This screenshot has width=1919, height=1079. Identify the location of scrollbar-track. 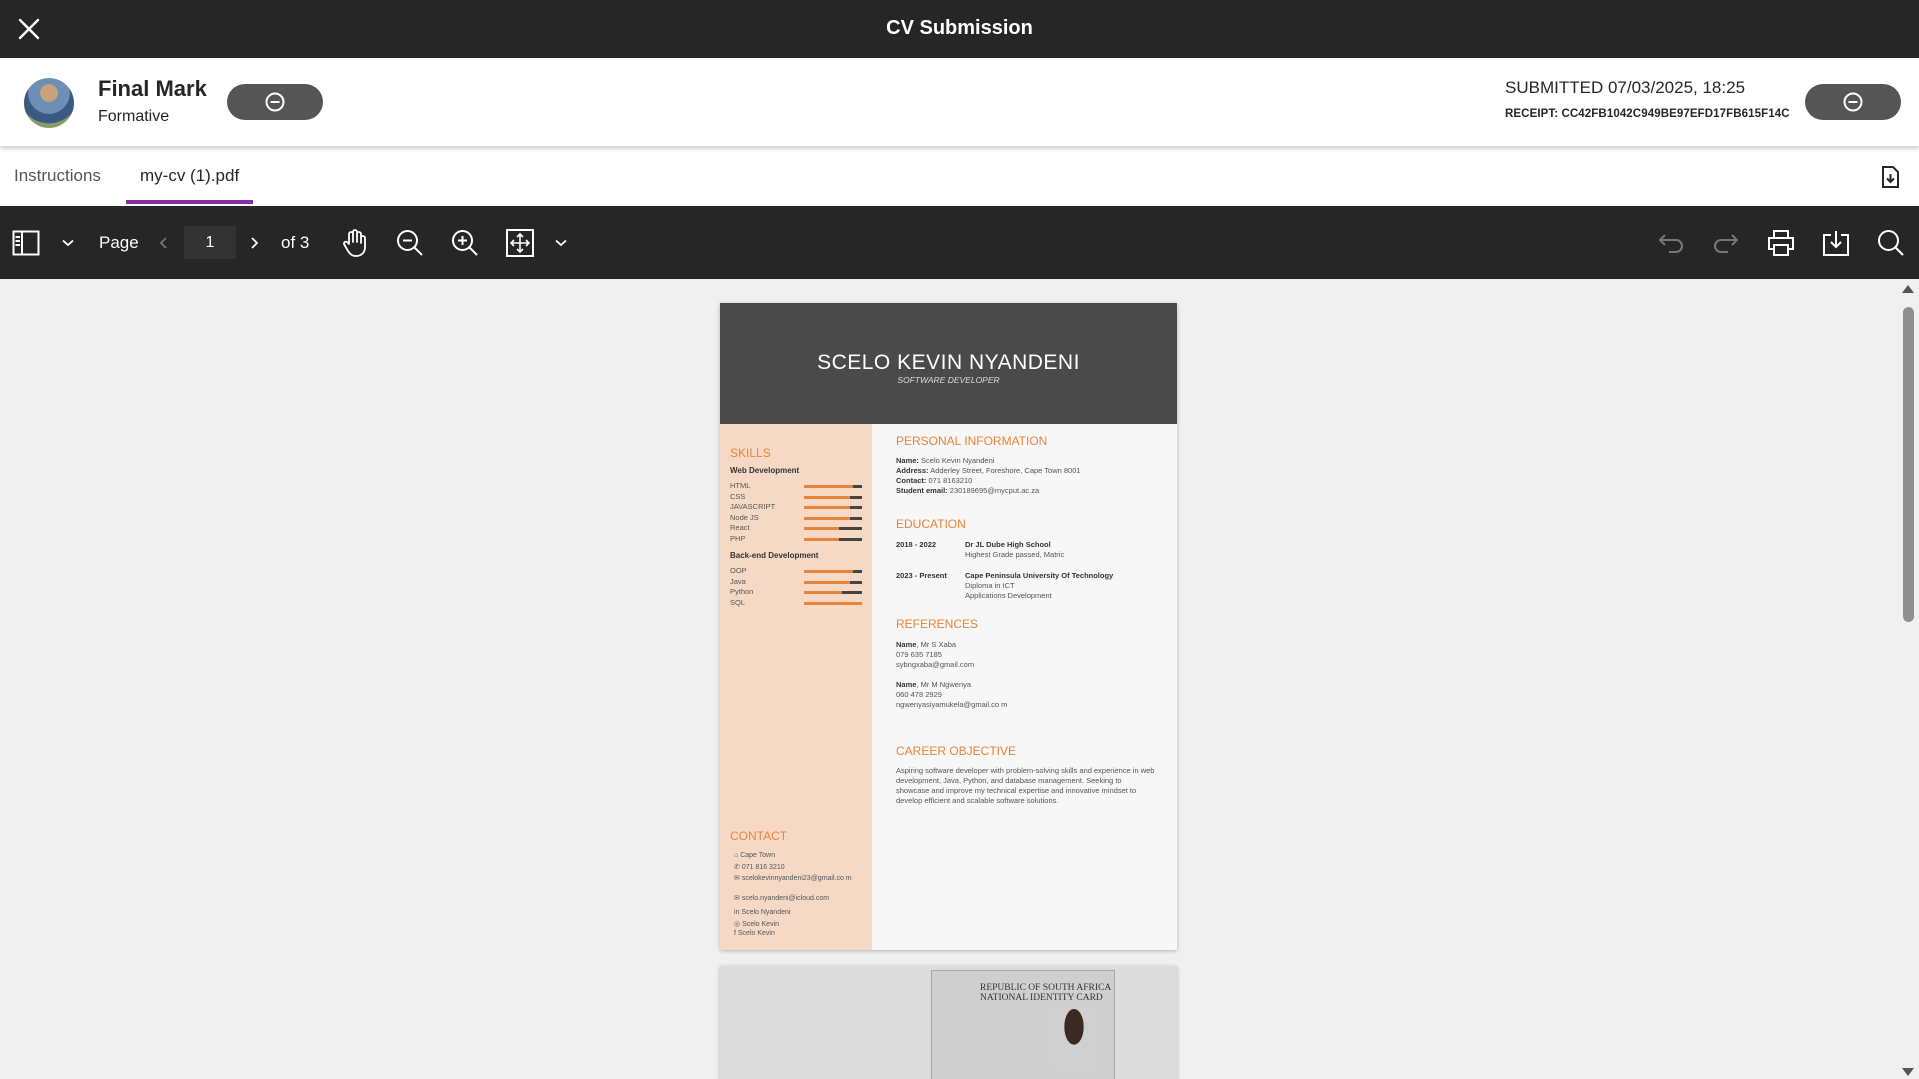
(1908, 679).